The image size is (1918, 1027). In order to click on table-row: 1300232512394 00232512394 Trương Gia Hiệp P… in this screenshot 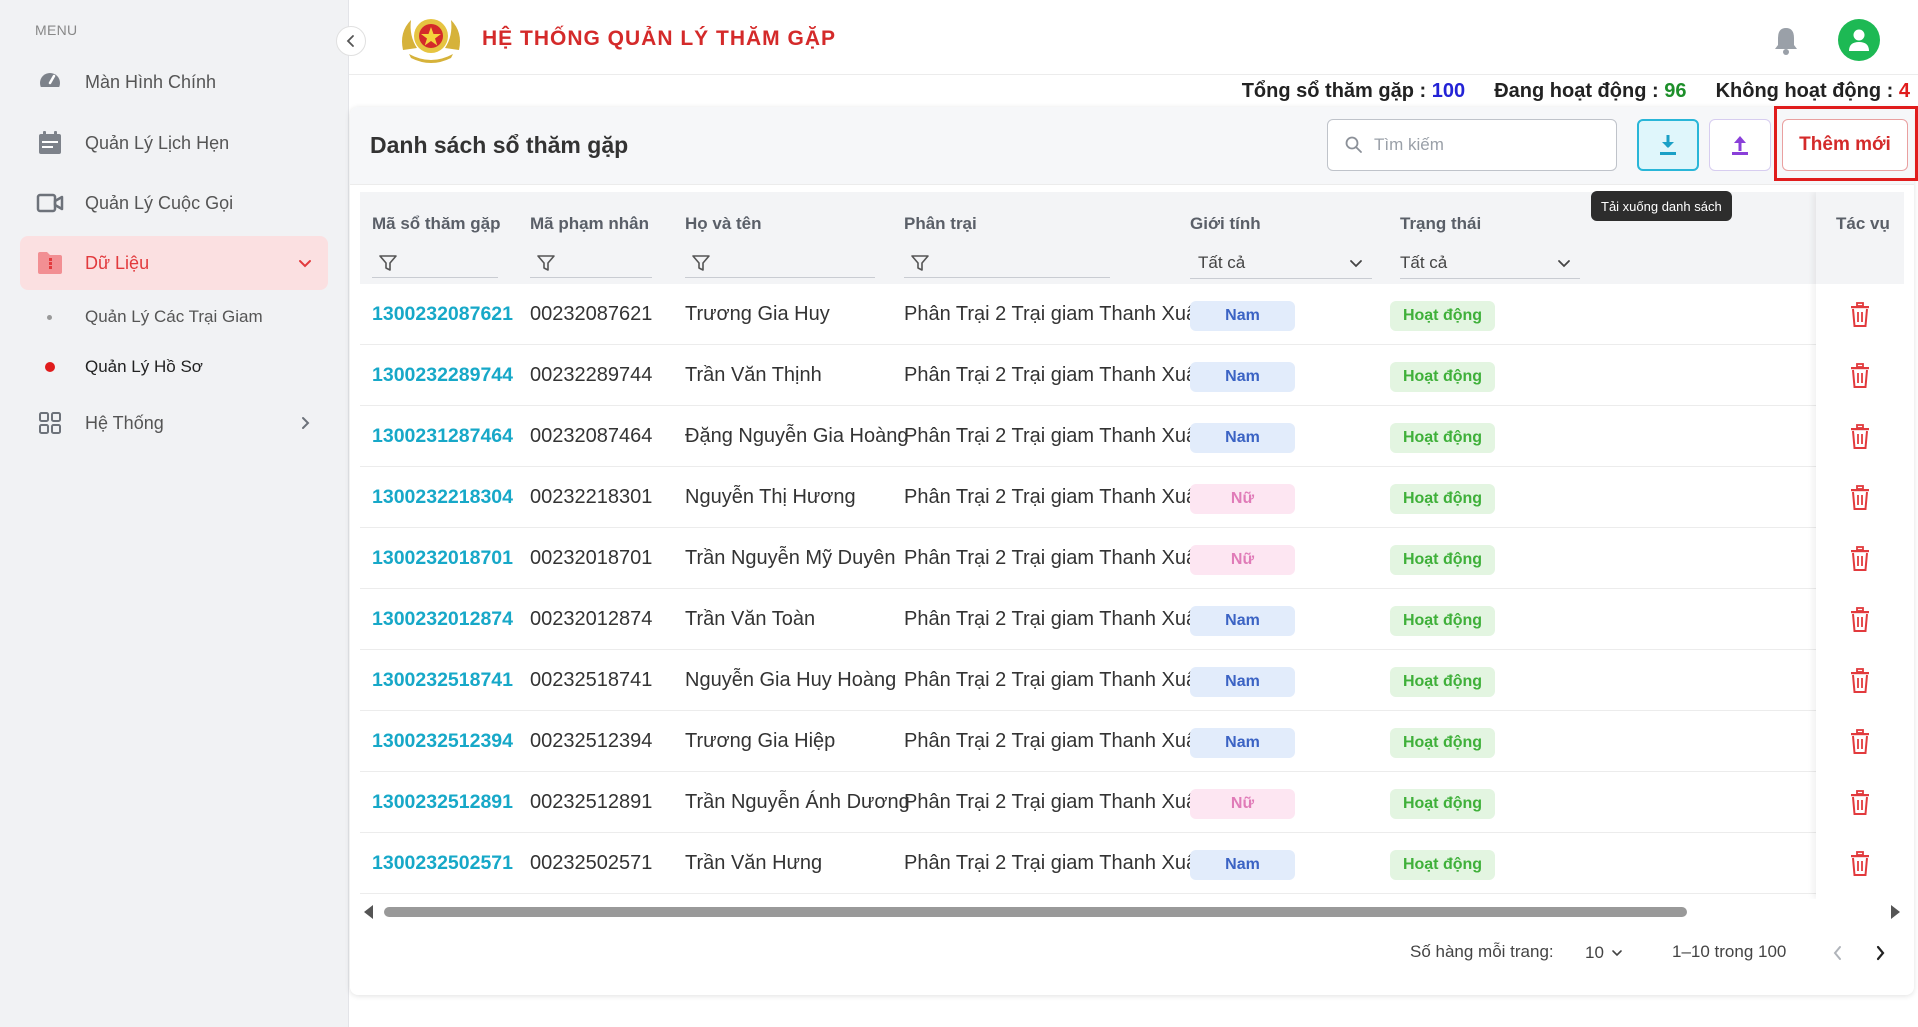, I will do `click(1132, 741)`.